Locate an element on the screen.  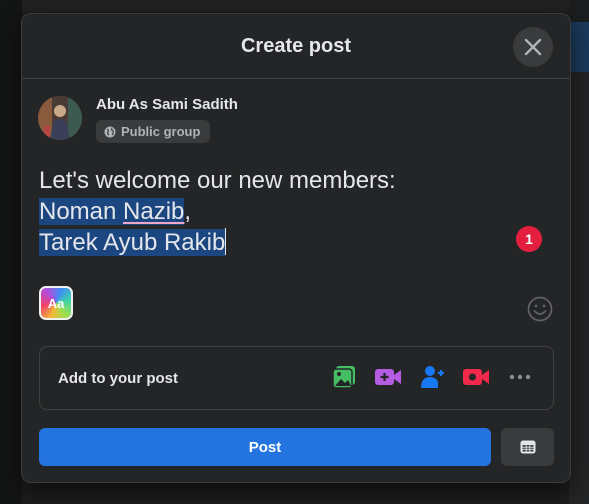
audience-selector: Public group is located at coordinates (153, 131).